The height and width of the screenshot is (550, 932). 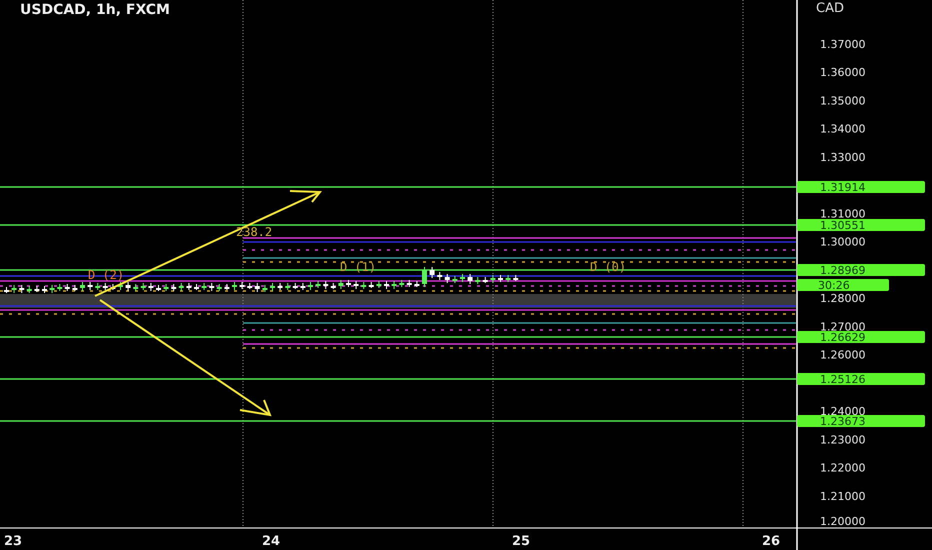 I want to click on level-price-tag: 1.26629, so click(x=861, y=337).